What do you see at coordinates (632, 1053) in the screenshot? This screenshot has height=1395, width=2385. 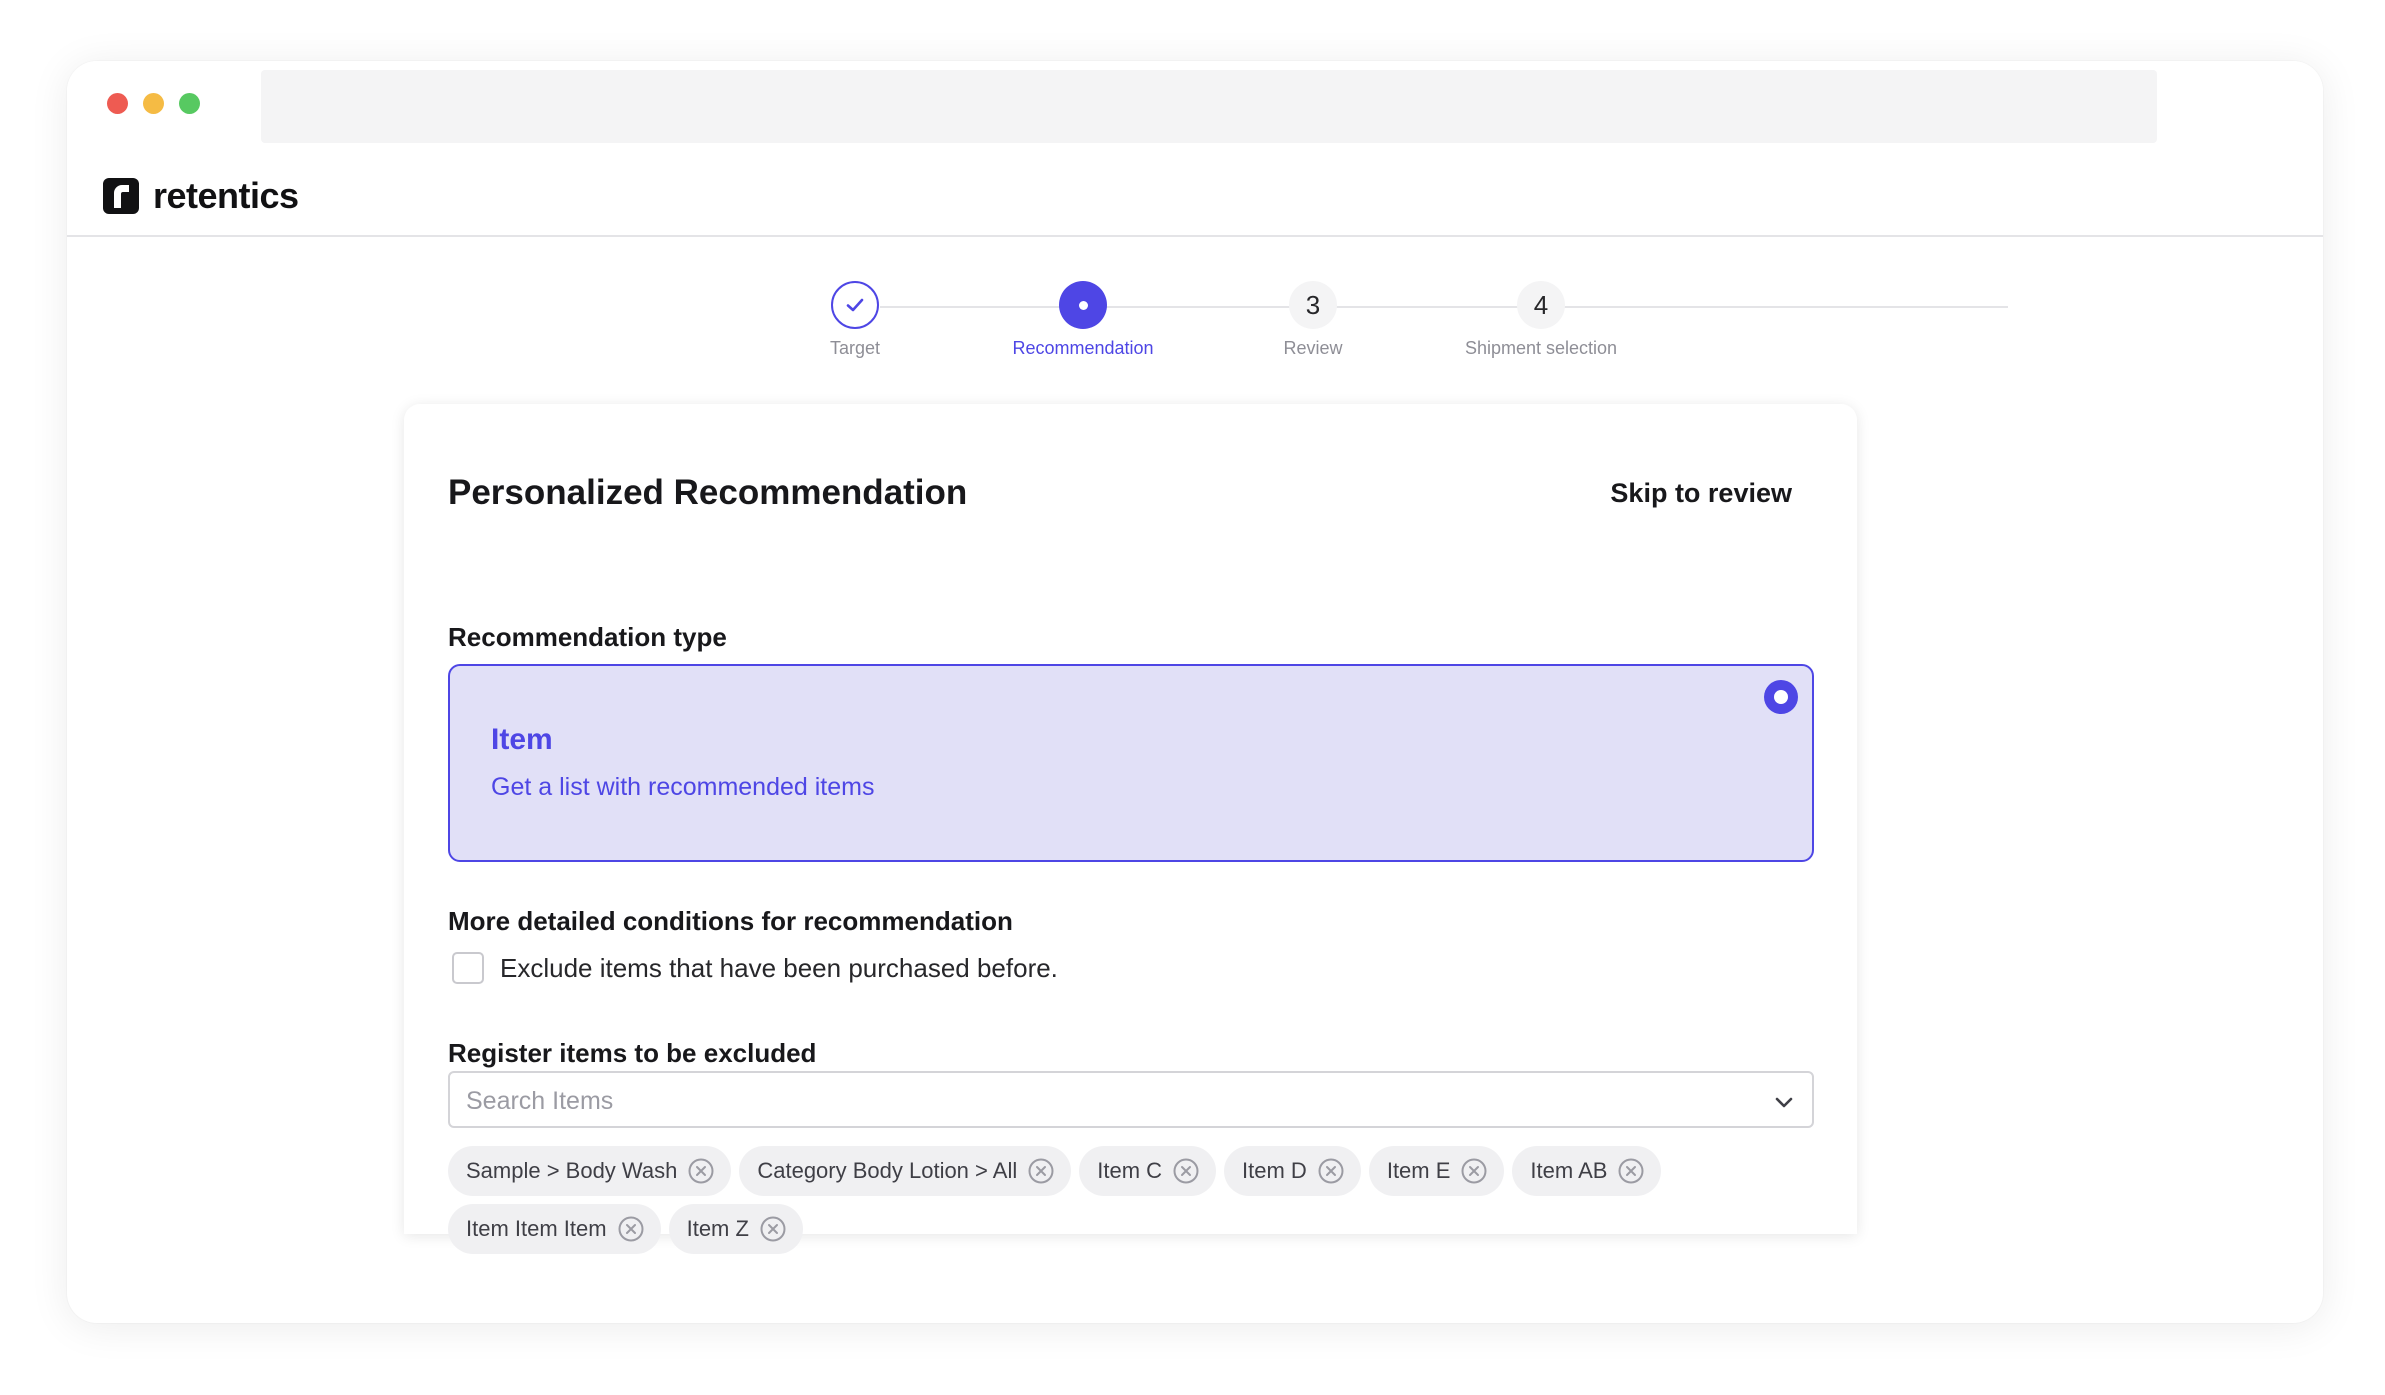 I see `exclude-items-label: Register items to be excluded` at bounding box center [632, 1053].